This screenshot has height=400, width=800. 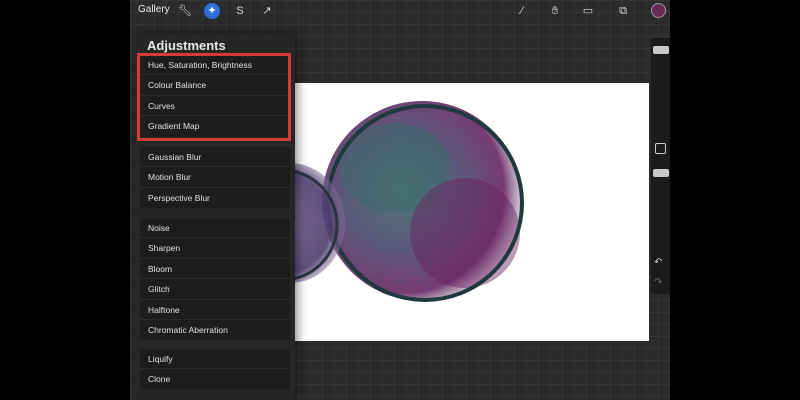 I want to click on menu-item-clone: Clone, so click(x=215, y=379).